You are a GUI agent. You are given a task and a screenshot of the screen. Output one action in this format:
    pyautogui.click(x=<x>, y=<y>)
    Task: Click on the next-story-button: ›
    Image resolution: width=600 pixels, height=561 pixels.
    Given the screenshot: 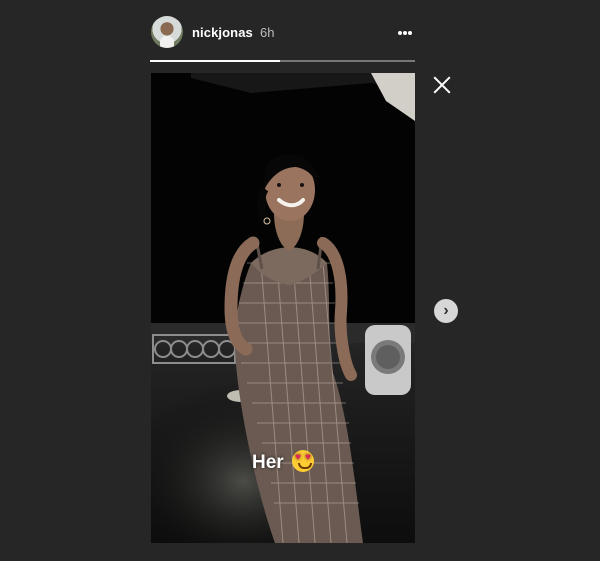 What is the action you would take?
    pyautogui.click(x=446, y=311)
    